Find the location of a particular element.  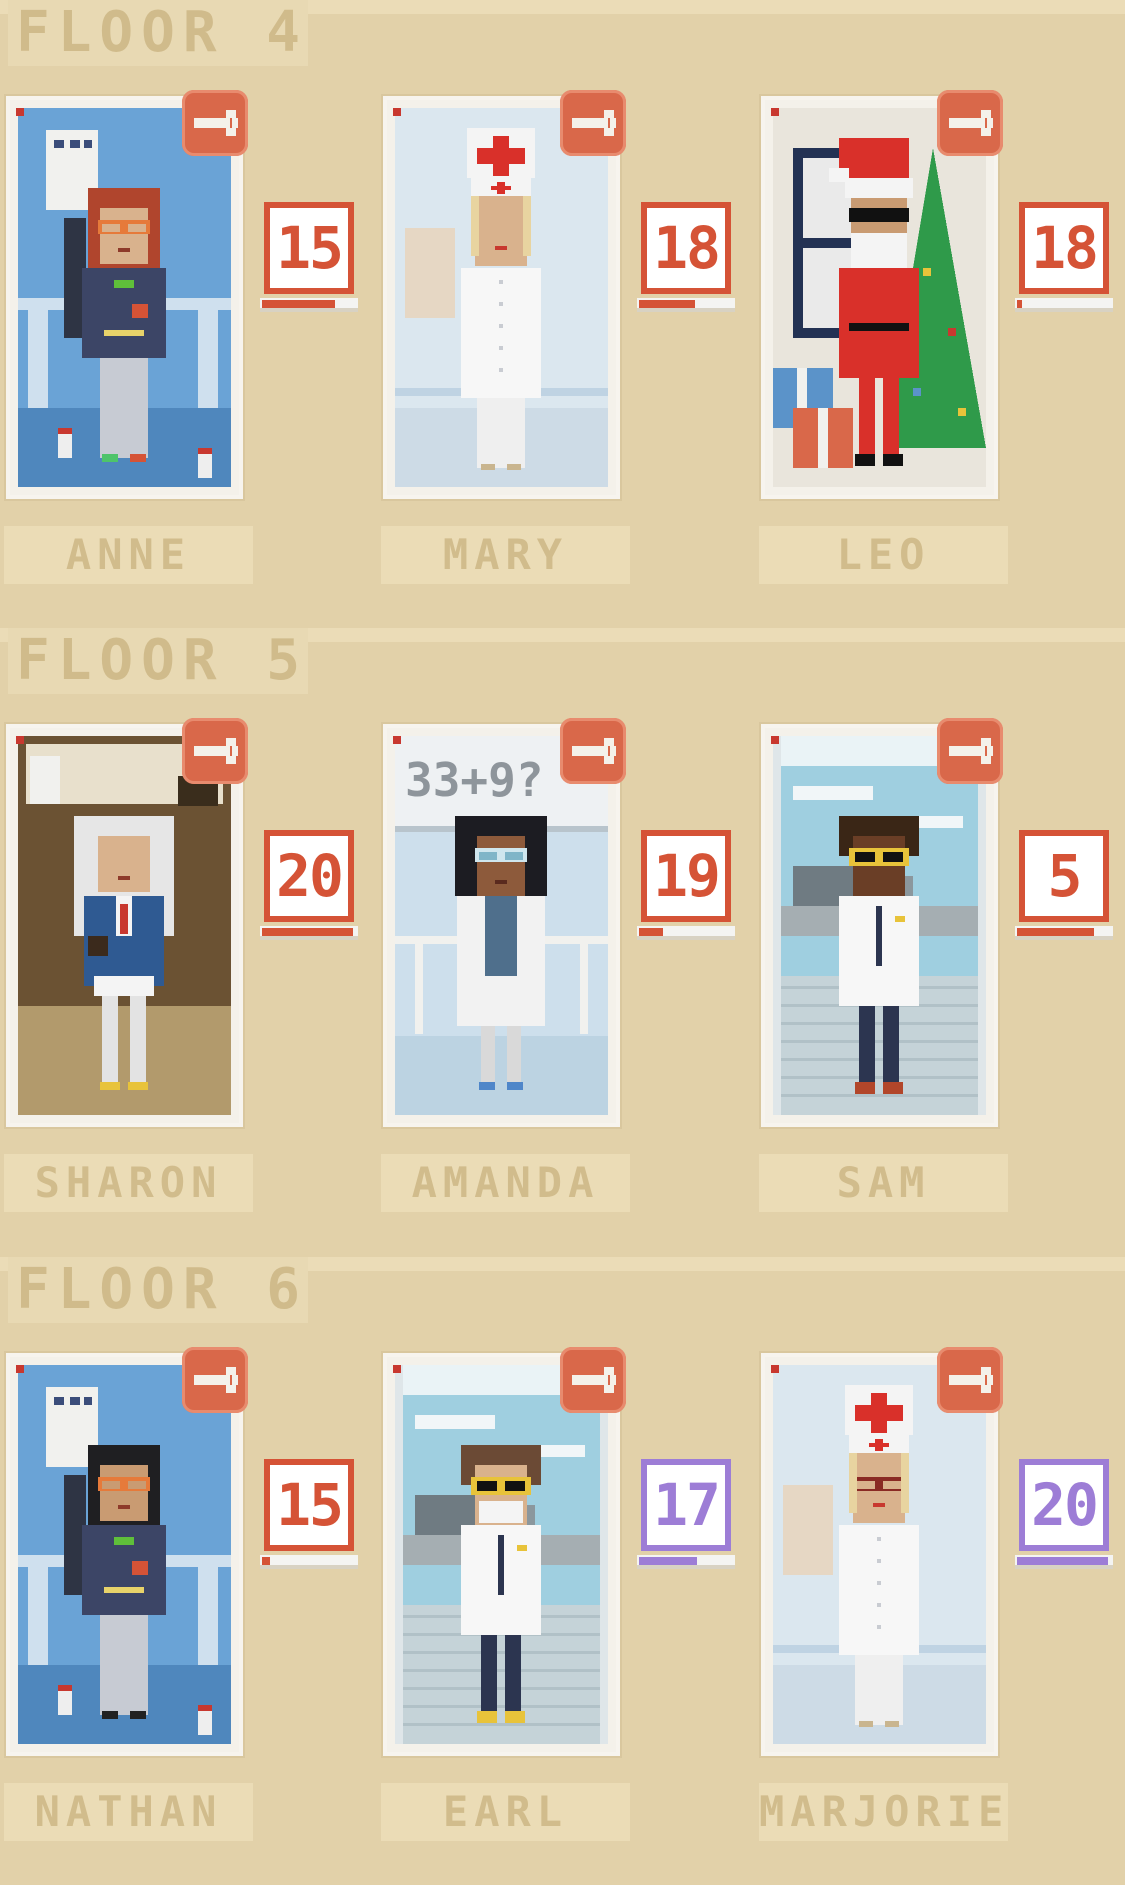

resident-name: MARY is located at coordinates (505, 555).